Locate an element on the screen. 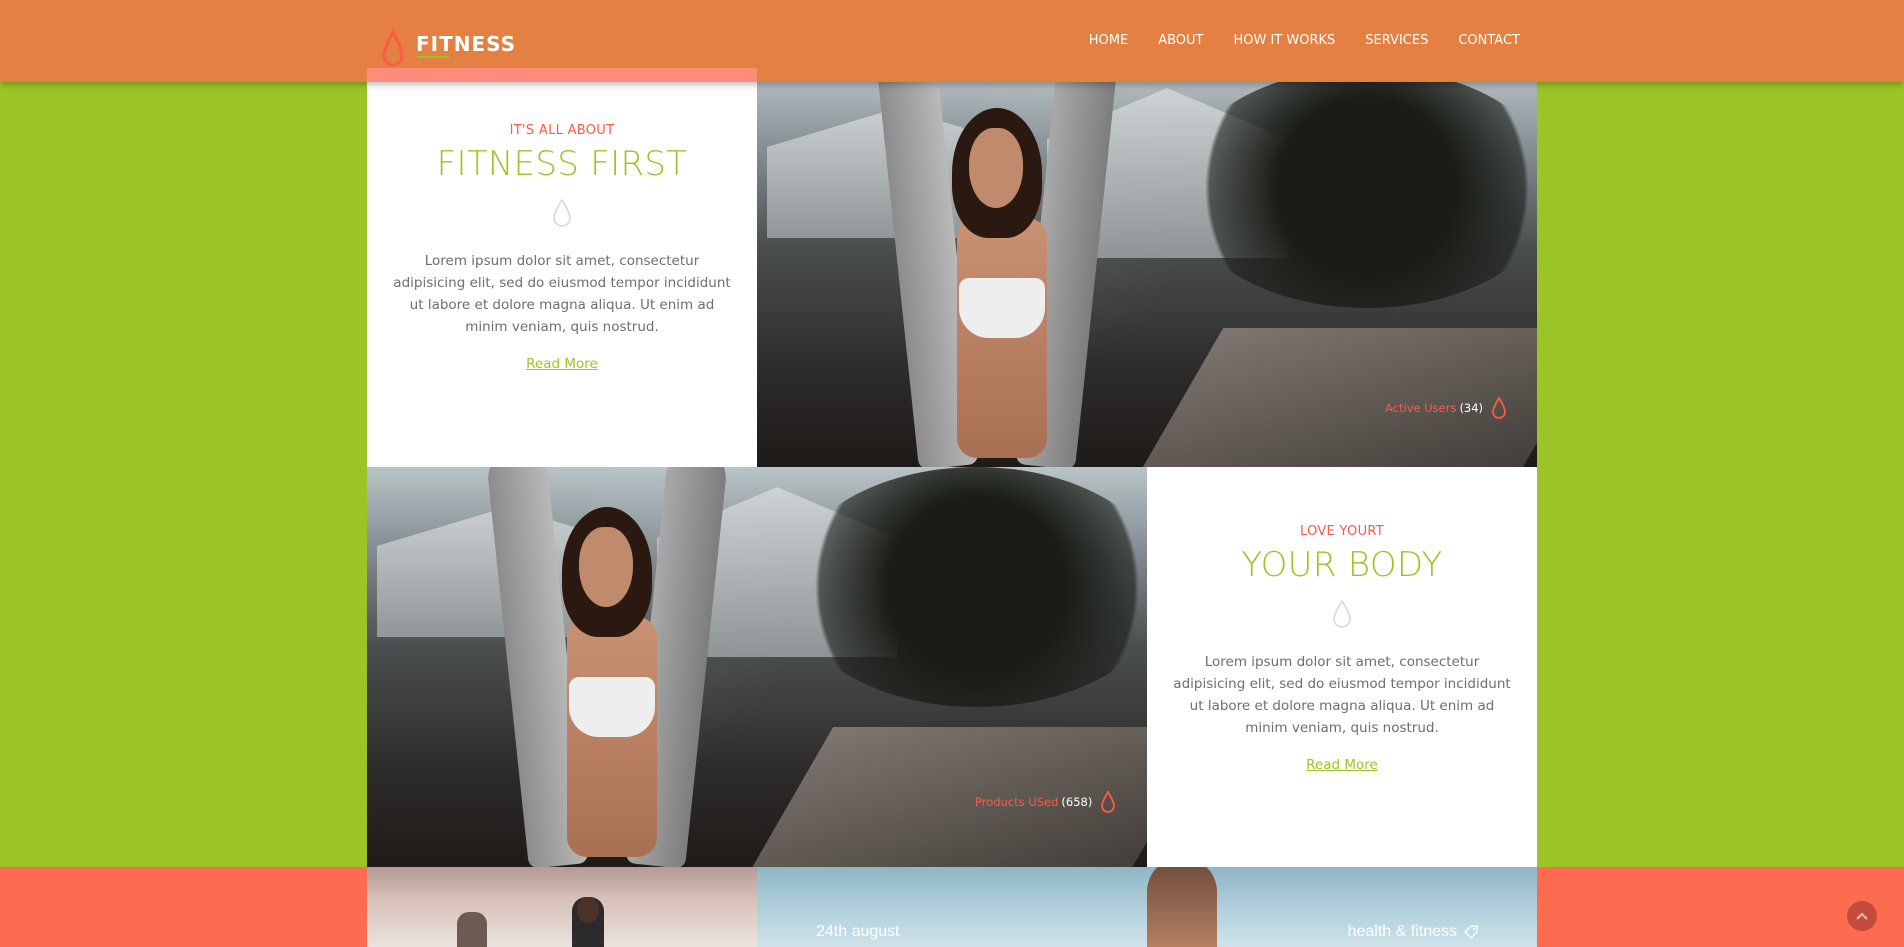 The height and width of the screenshot is (947, 1904). nav-how-it-works: HOW IT WORKS is located at coordinates (1284, 40).